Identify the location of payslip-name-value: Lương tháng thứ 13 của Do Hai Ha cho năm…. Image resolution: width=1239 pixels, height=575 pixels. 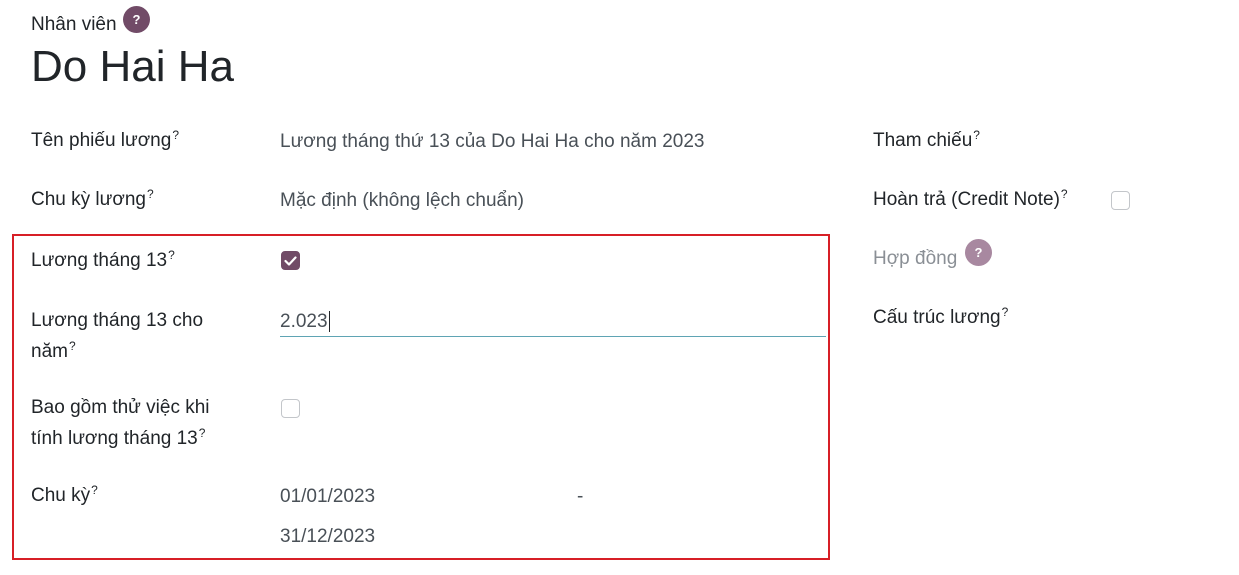
(492, 141).